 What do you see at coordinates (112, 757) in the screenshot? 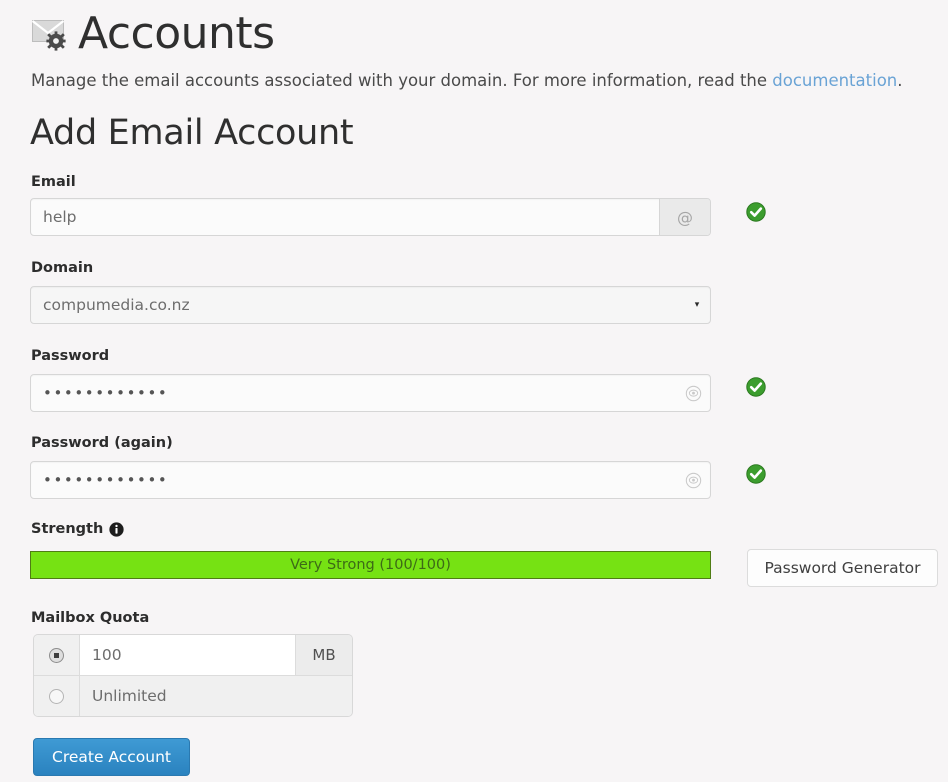
I see `create-account-button: Create Account` at bounding box center [112, 757].